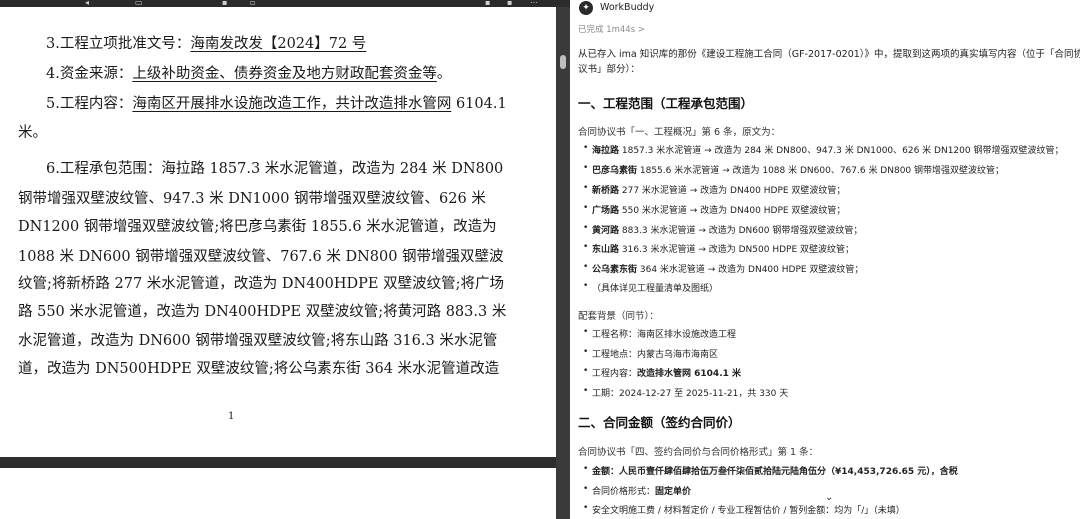 The width and height of the screenshot is (1080, 519). I want to click on page-nav-icon: ◂, so click(87, 3).